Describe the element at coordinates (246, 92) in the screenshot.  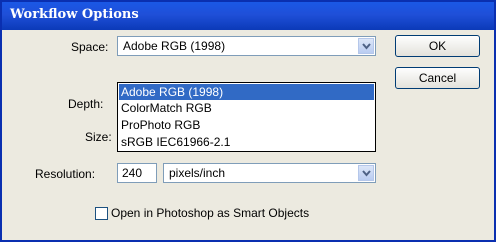
I see `space-option-adobe-rgb: Adobe RGB (1998)` at that location.